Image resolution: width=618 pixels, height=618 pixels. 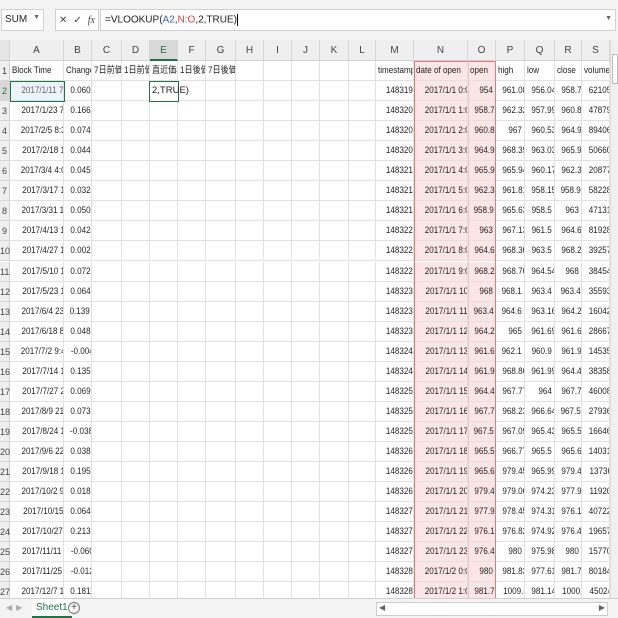 What do you see at coordinates (107, 151) in the screenshot?
I see `cell-c5` at bounding box center [107, 151].